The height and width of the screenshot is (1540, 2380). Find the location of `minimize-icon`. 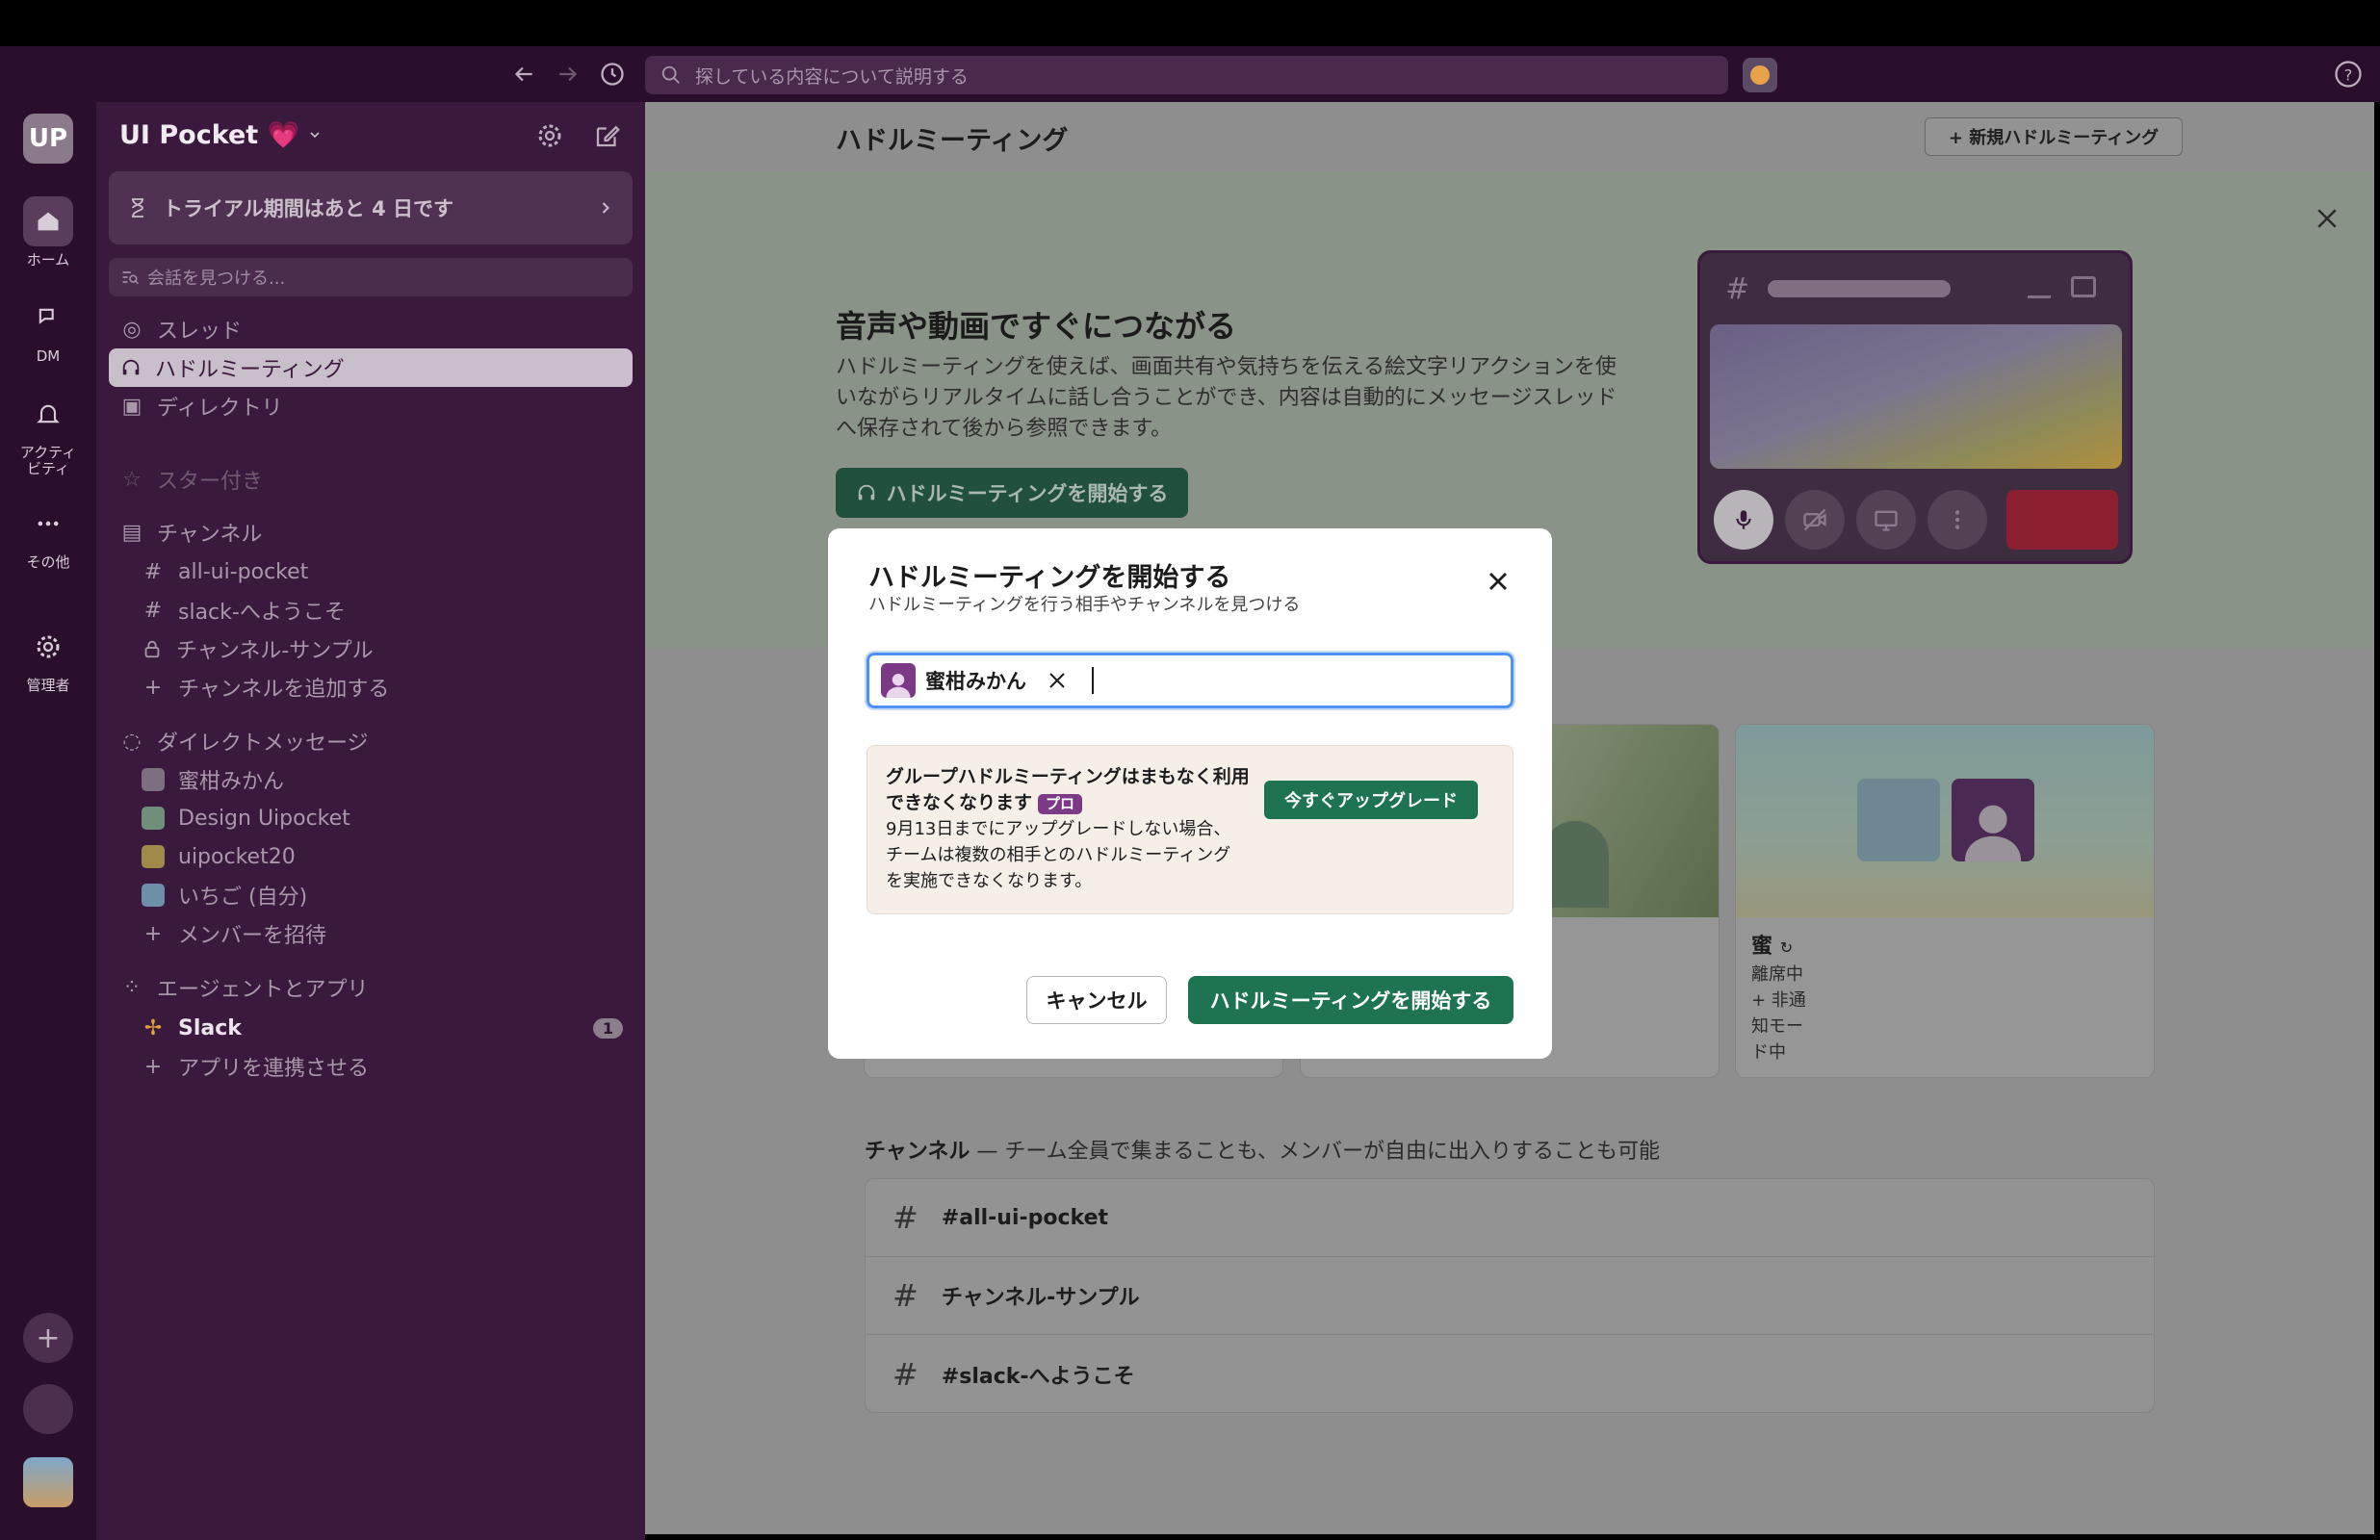

minimize-icon is located at coordinates (2039, 296).